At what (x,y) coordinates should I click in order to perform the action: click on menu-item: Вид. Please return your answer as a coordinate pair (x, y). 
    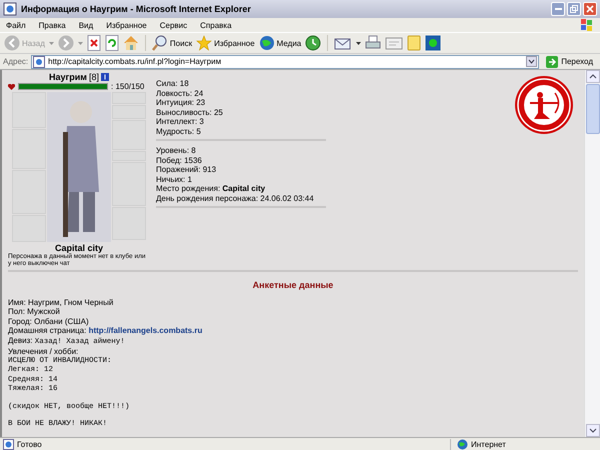
    Looking at the image, I should click on (86, 25).